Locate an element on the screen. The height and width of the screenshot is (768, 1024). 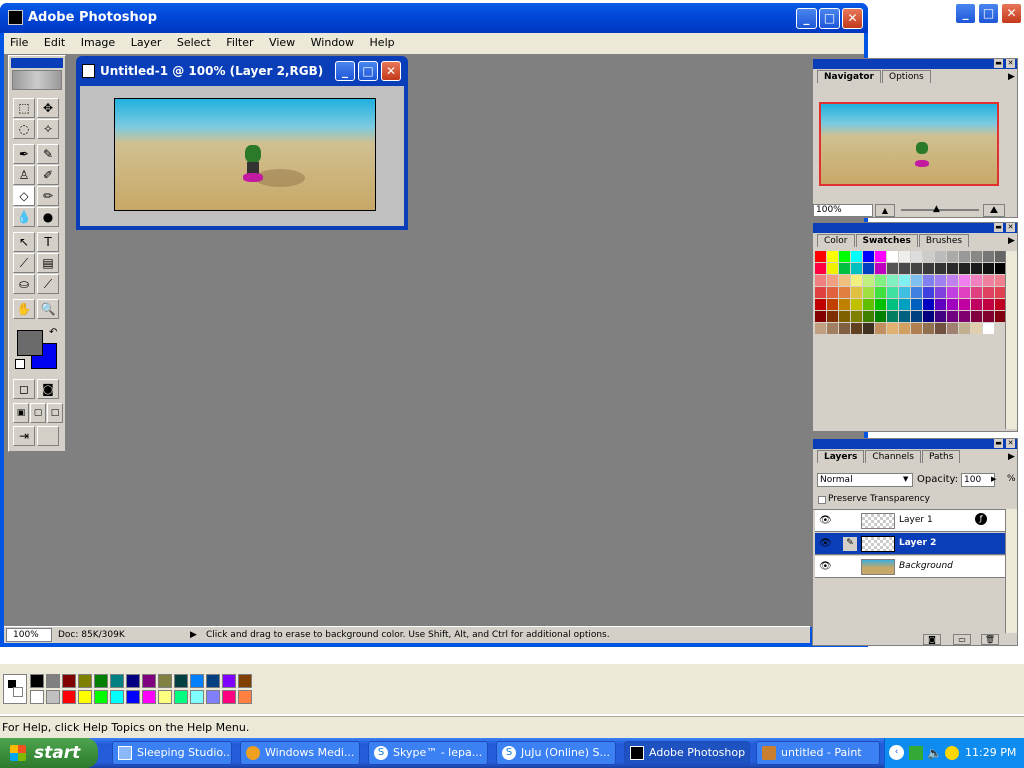
layer-row-layer1: 👁 Layer 1 ƒ is located at coordinates (910, 521).